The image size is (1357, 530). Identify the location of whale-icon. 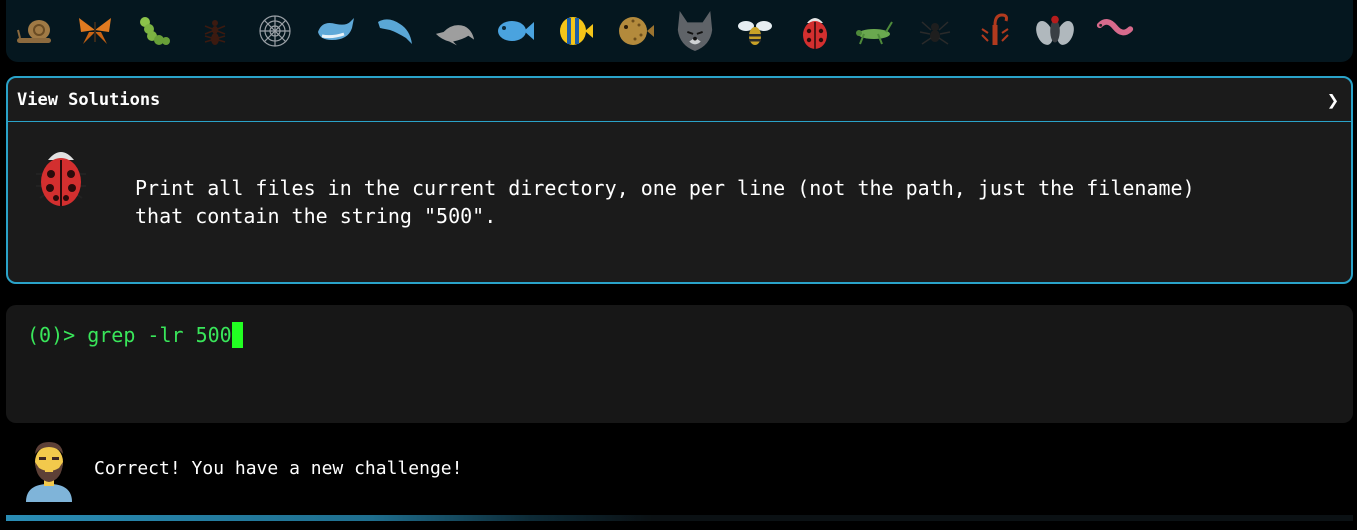
(335, 31).